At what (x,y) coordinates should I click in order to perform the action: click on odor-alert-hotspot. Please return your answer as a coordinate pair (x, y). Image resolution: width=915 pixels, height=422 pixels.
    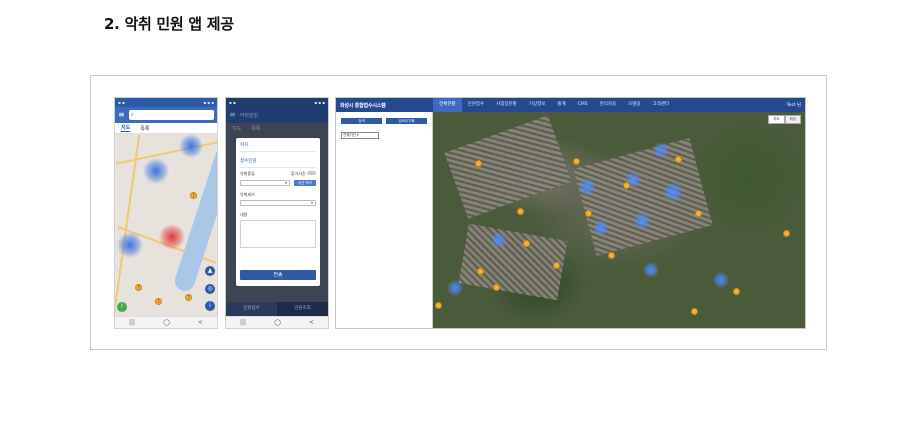
    Looking at the image, I should click on (172, 237).